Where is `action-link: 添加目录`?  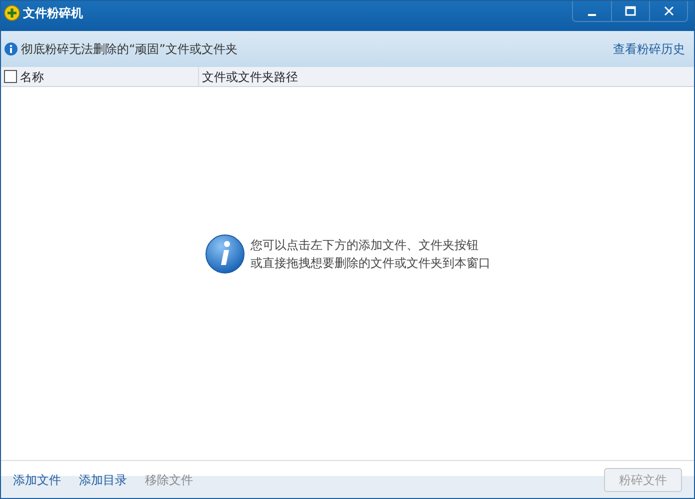 action-link: 添加目录 is located at coordinates (103, 479).